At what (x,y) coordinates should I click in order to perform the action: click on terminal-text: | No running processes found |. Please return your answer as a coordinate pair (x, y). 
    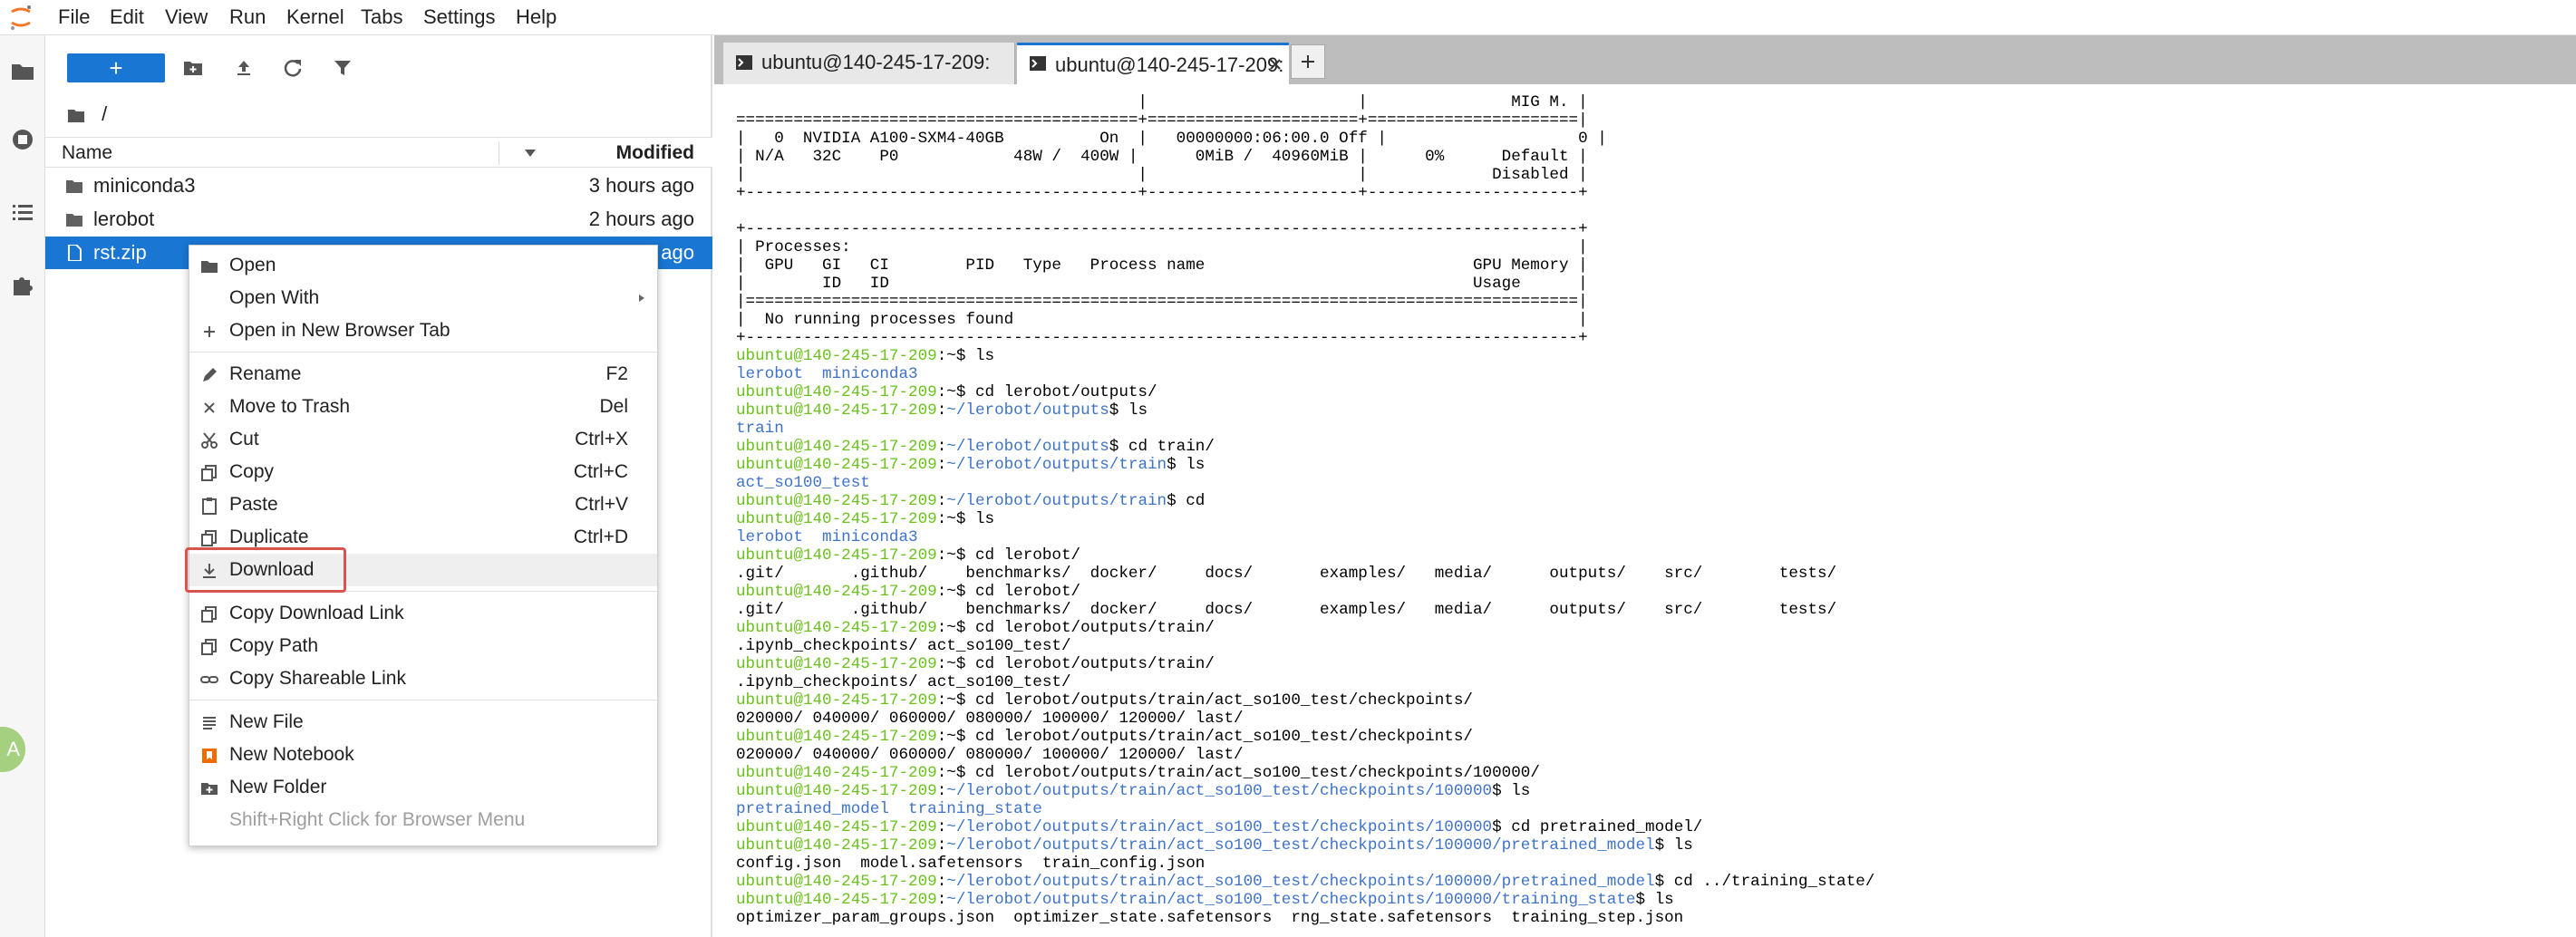
    Looking at the image, I should click on (1162, 320).